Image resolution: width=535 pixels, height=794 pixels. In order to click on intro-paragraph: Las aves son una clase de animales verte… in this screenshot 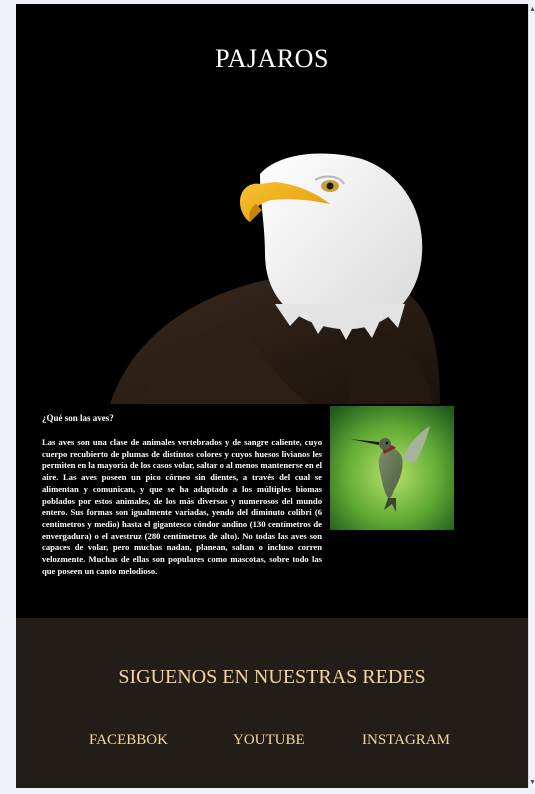, I will do `click(182, 506)`.